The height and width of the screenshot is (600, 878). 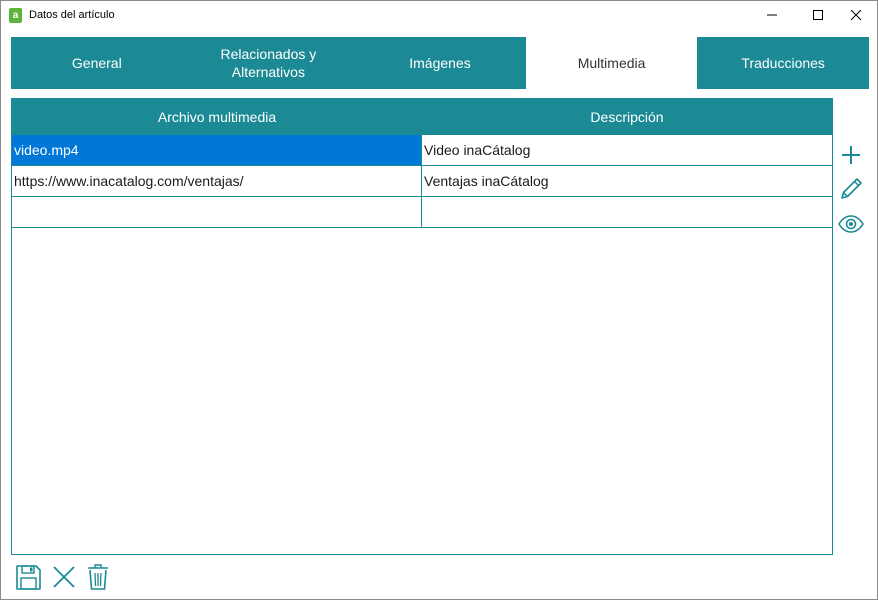 I want to click on maximize-icon, so click(x=818, y=15).